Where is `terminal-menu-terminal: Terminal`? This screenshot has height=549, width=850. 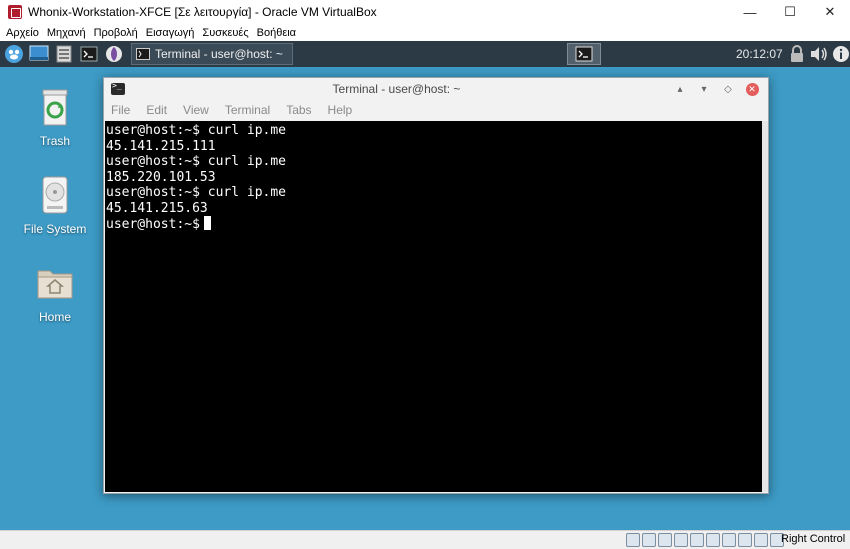
terminal-menu-terminal: Terminal is located at coordinates (247, 110).